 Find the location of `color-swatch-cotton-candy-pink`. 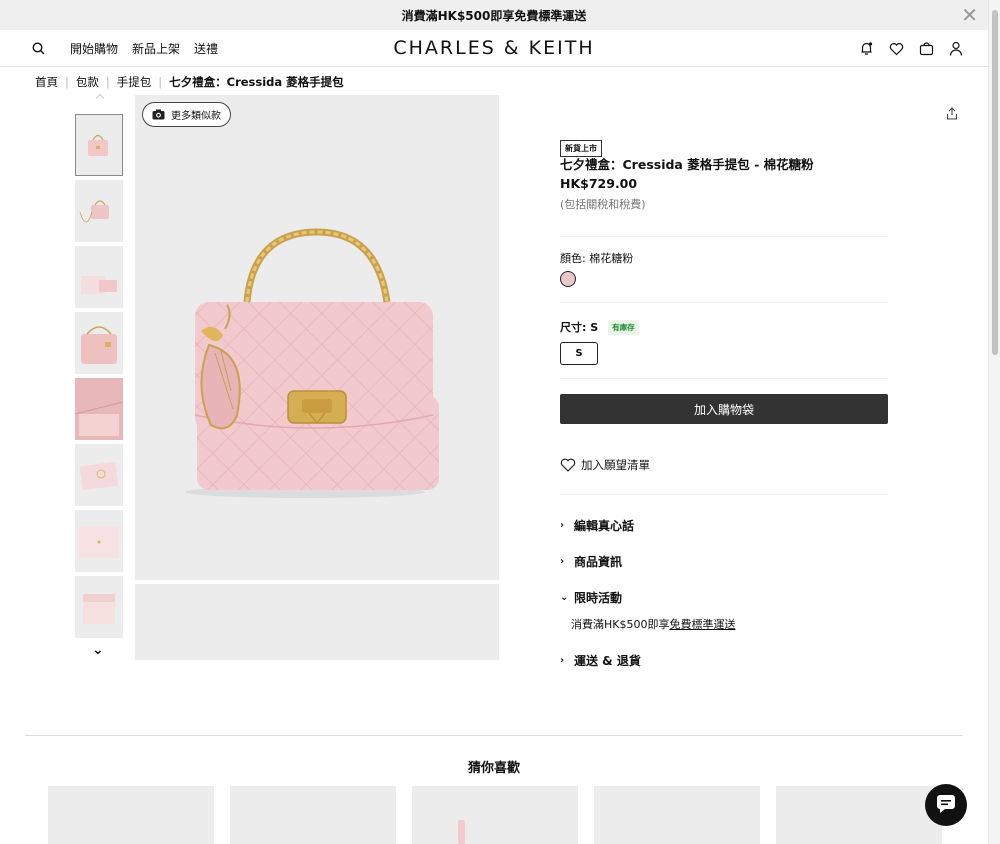

color-swatch-cotton-candy-pink is located at coordinates (568, 279).